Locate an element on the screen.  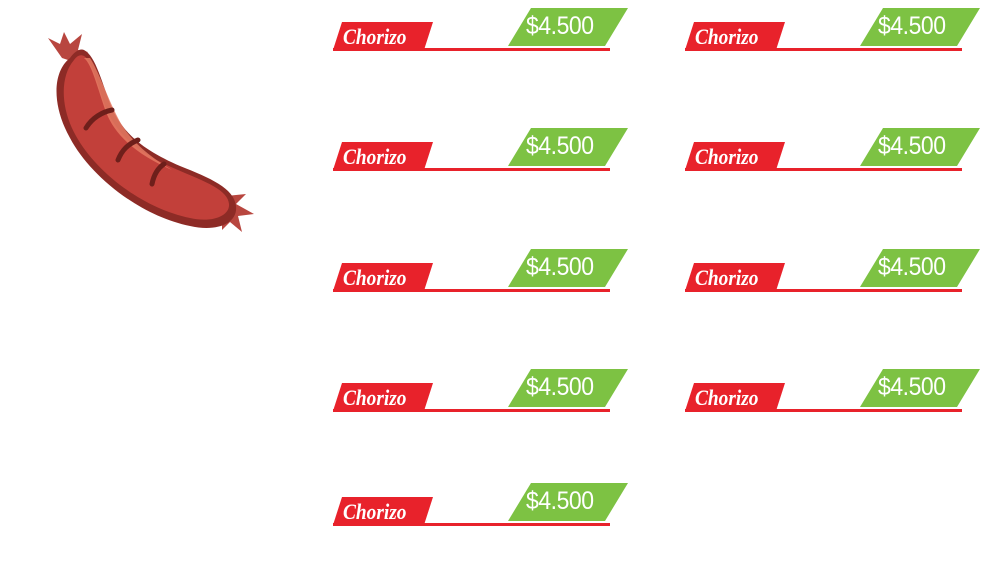
sausage-body is located at coordinates (146, 137).